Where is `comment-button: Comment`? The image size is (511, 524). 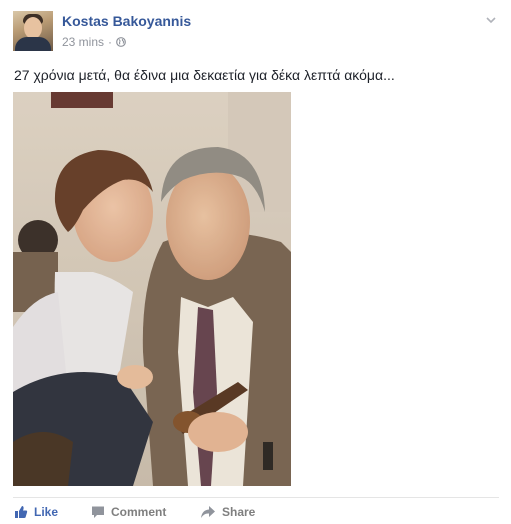
comment-button: Comment is located at coordinates (128, 512).